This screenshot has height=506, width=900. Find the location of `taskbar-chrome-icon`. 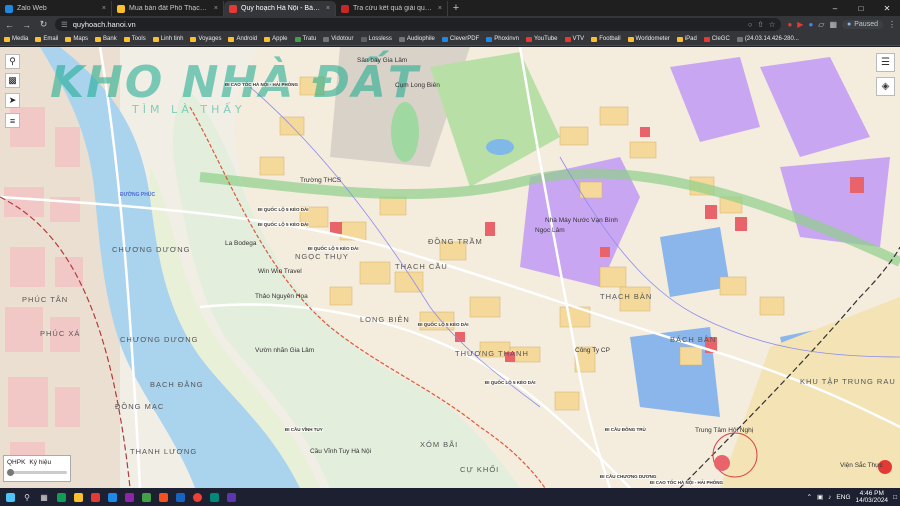

taskbar-chrome-icon is located at coordinates (197, 497).